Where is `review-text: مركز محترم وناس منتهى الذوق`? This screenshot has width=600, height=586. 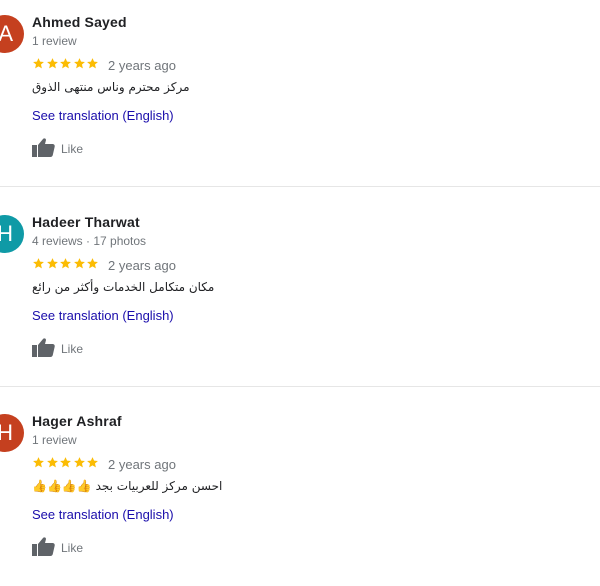 review-text: مركز محترم وناس منتهى الذوق is located at coordinates (111, 87).